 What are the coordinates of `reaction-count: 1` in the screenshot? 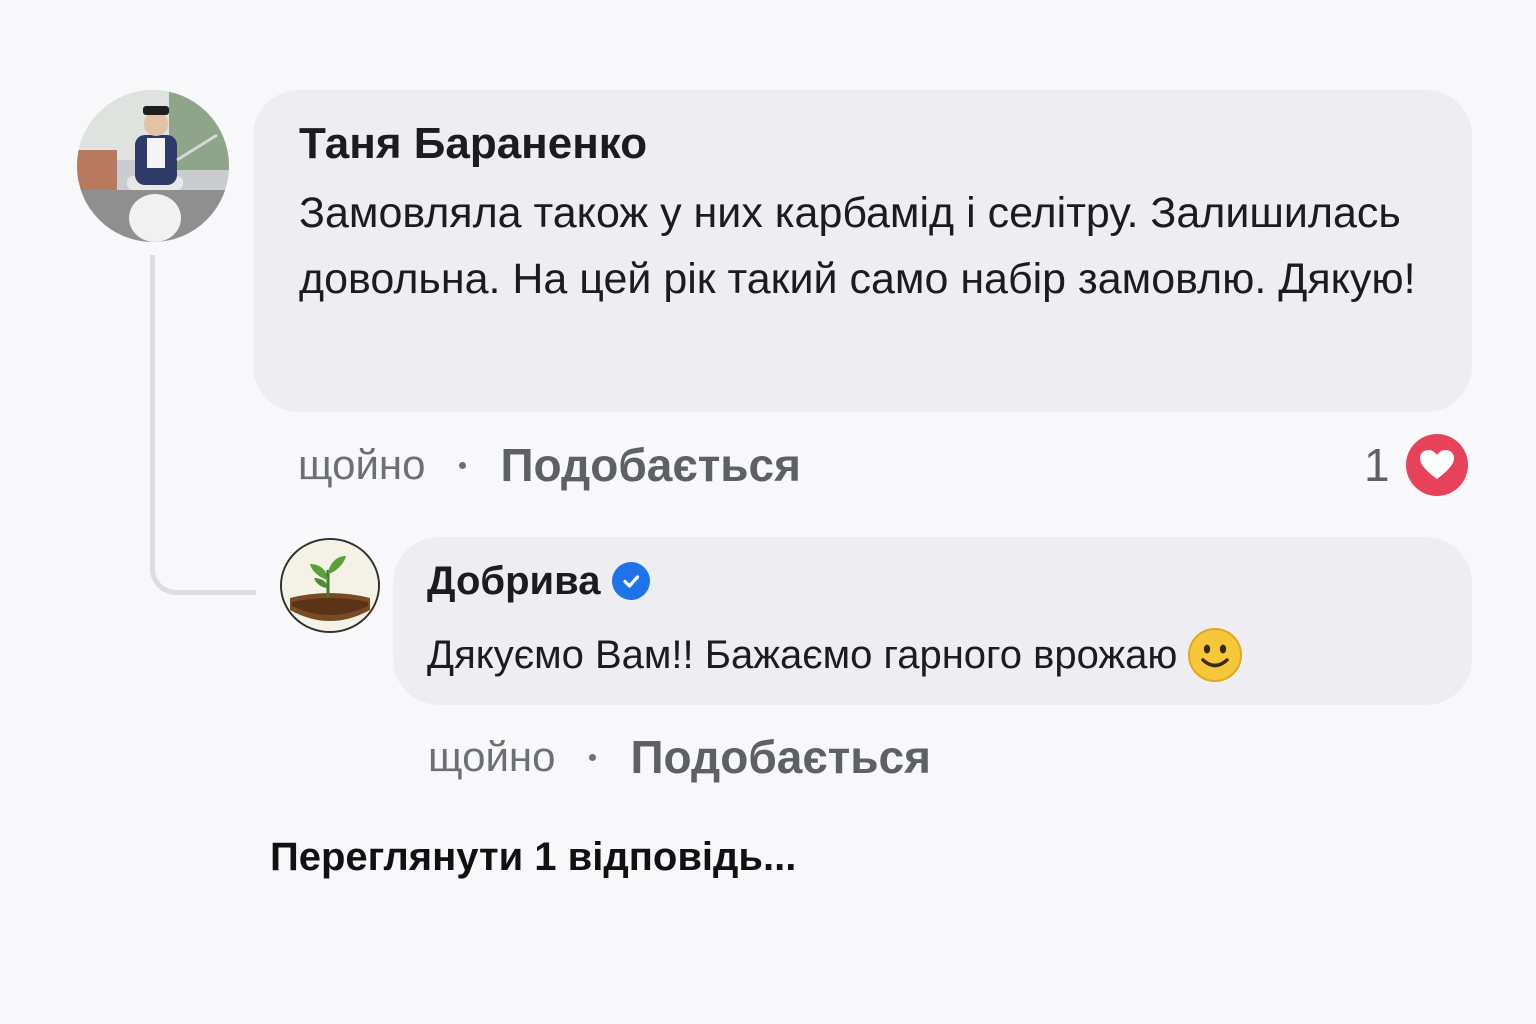 It's located at (1377, 465).